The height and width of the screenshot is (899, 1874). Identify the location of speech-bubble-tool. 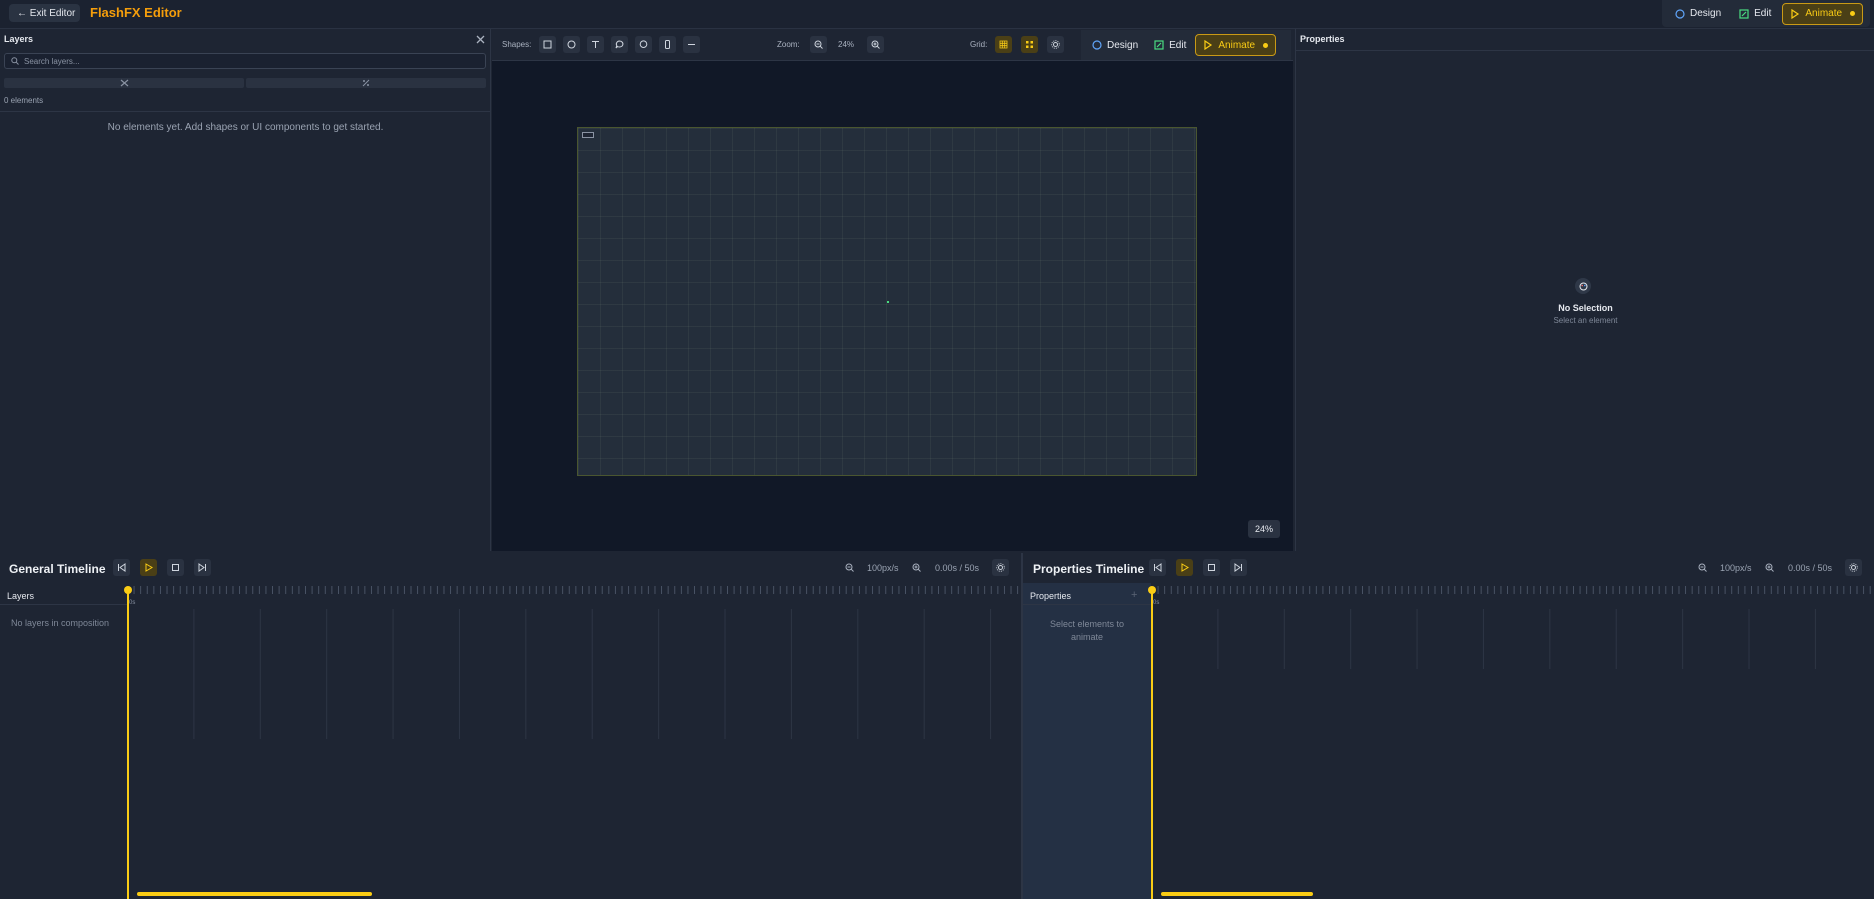
(619, 44).